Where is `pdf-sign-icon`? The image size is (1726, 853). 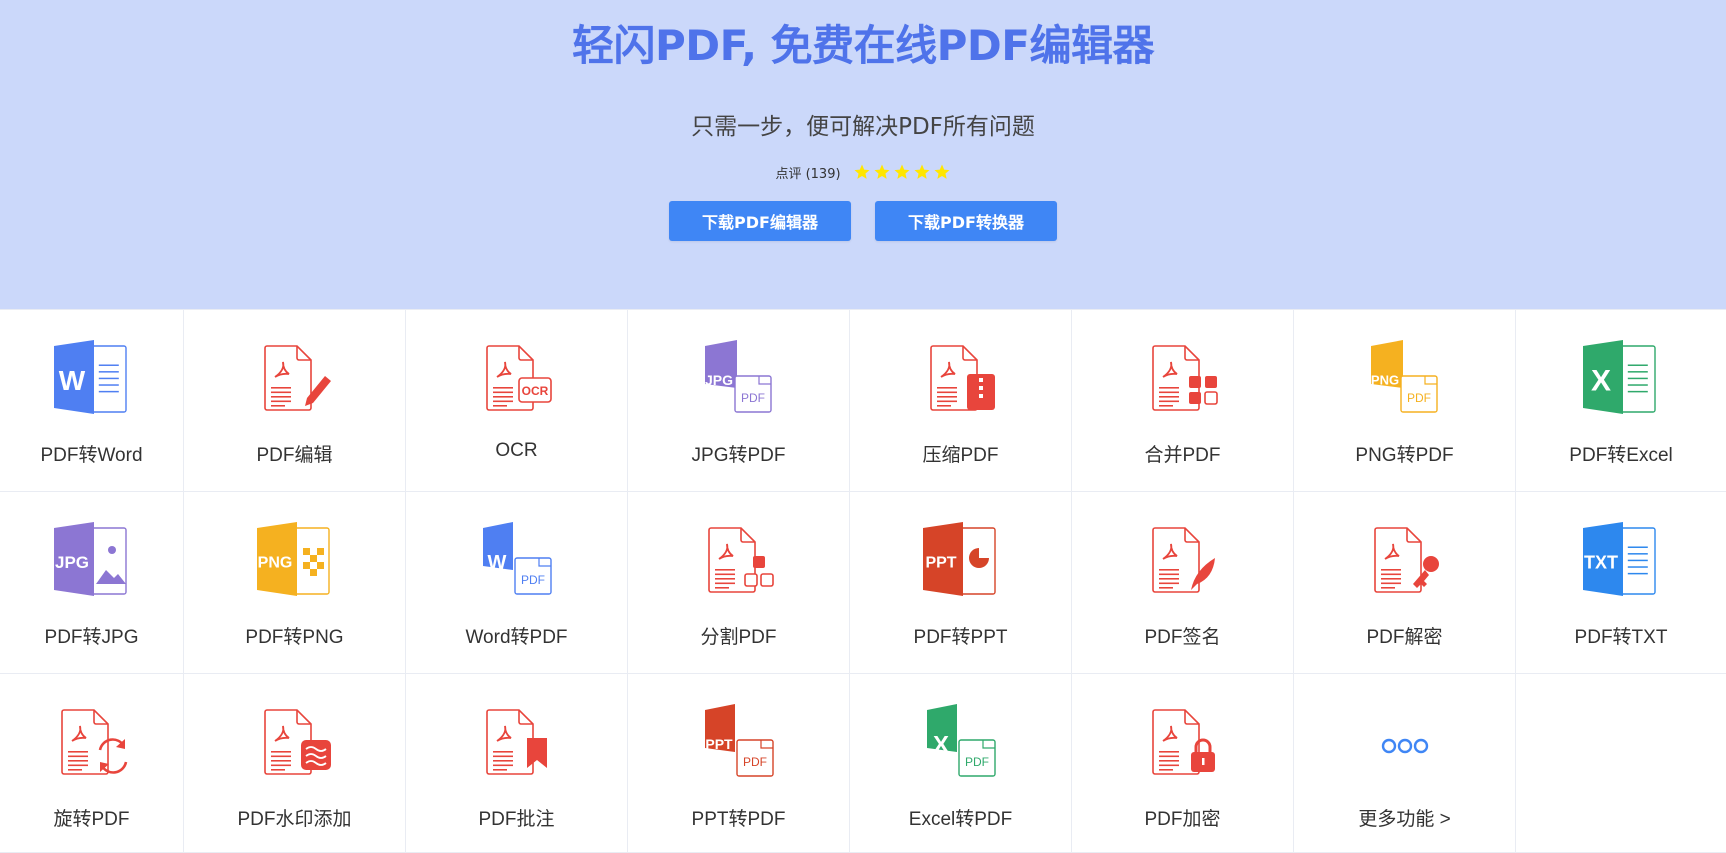
pdf-sign-icon is located at coordinates (1183, 560).